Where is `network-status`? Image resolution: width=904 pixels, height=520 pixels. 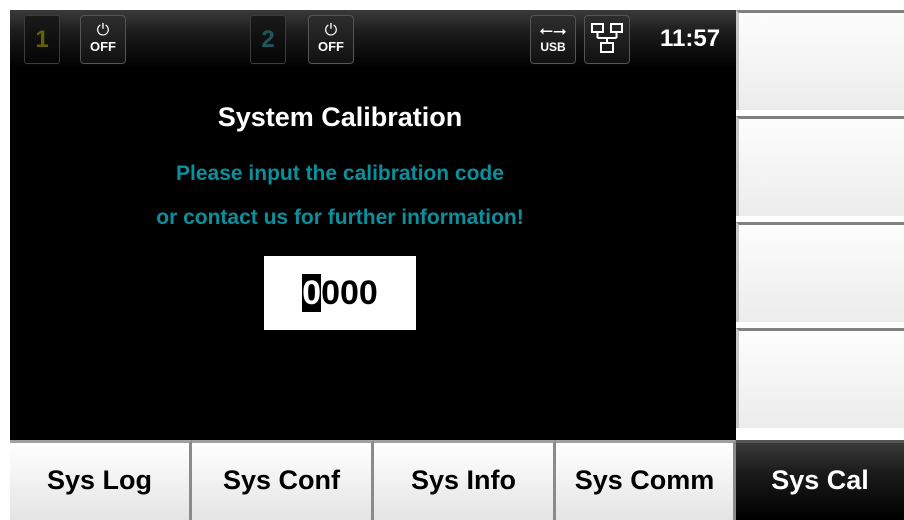 network-status is located at coordinates (607, 39).